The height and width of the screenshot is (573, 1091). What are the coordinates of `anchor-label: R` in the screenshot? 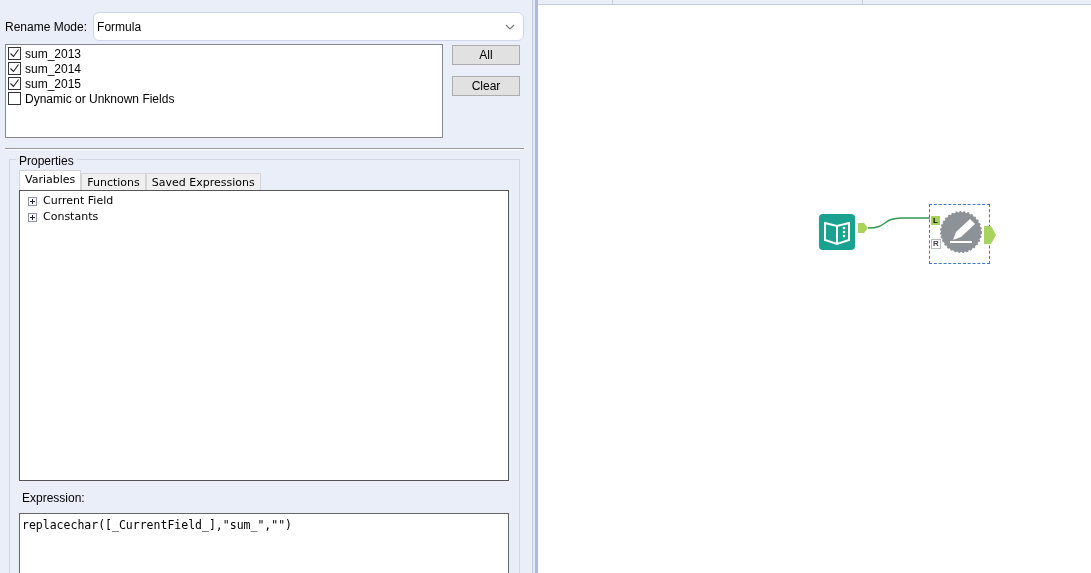 It's located at (936, 244).